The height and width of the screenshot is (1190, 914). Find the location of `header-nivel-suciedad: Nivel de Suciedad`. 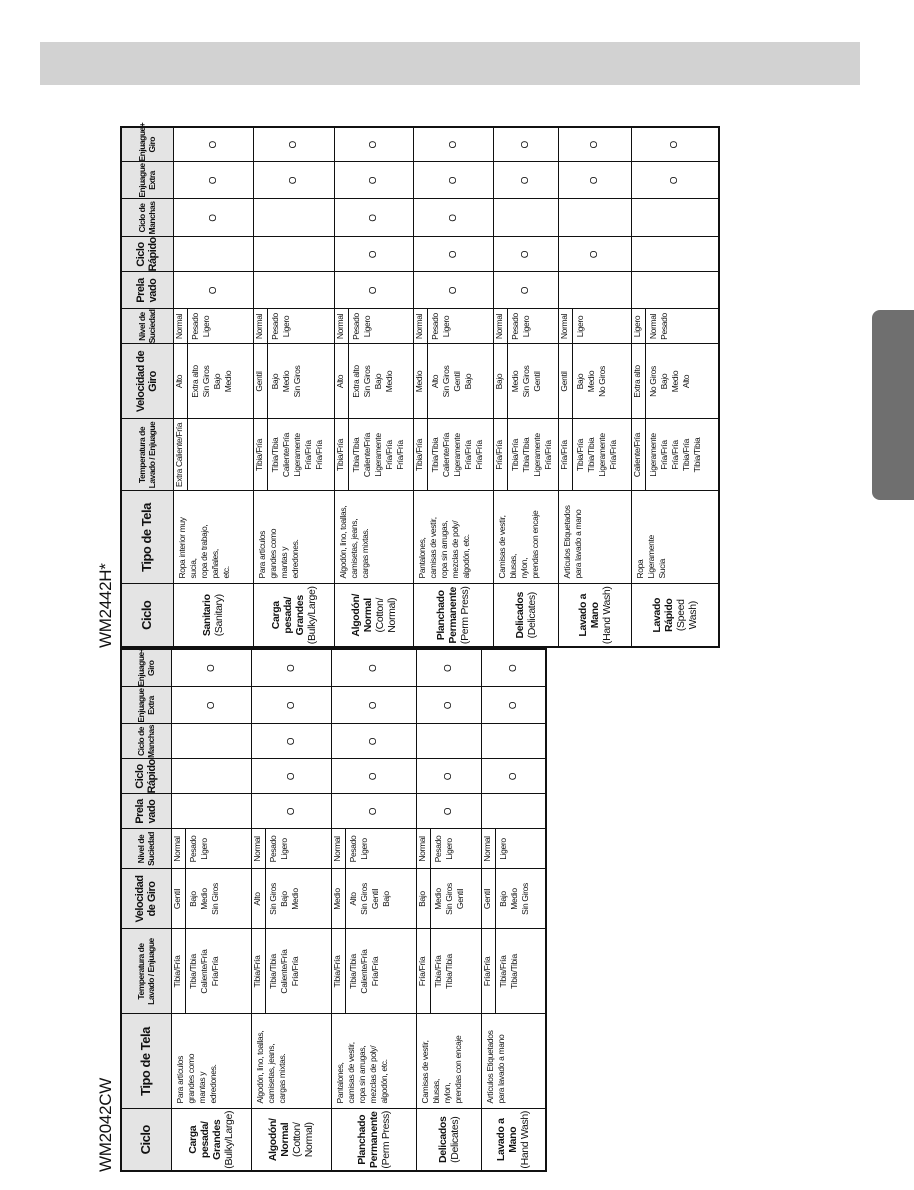

header-nivel-suciedad: Nivel de Suciedad is located at coordinates (147, 326).